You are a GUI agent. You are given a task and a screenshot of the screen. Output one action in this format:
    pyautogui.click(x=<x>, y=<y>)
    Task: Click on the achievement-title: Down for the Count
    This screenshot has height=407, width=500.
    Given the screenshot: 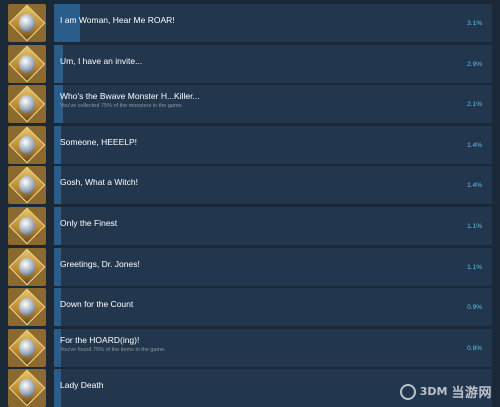 What is the action you would take?
    pyautogui.click(x=97, y=304)
    